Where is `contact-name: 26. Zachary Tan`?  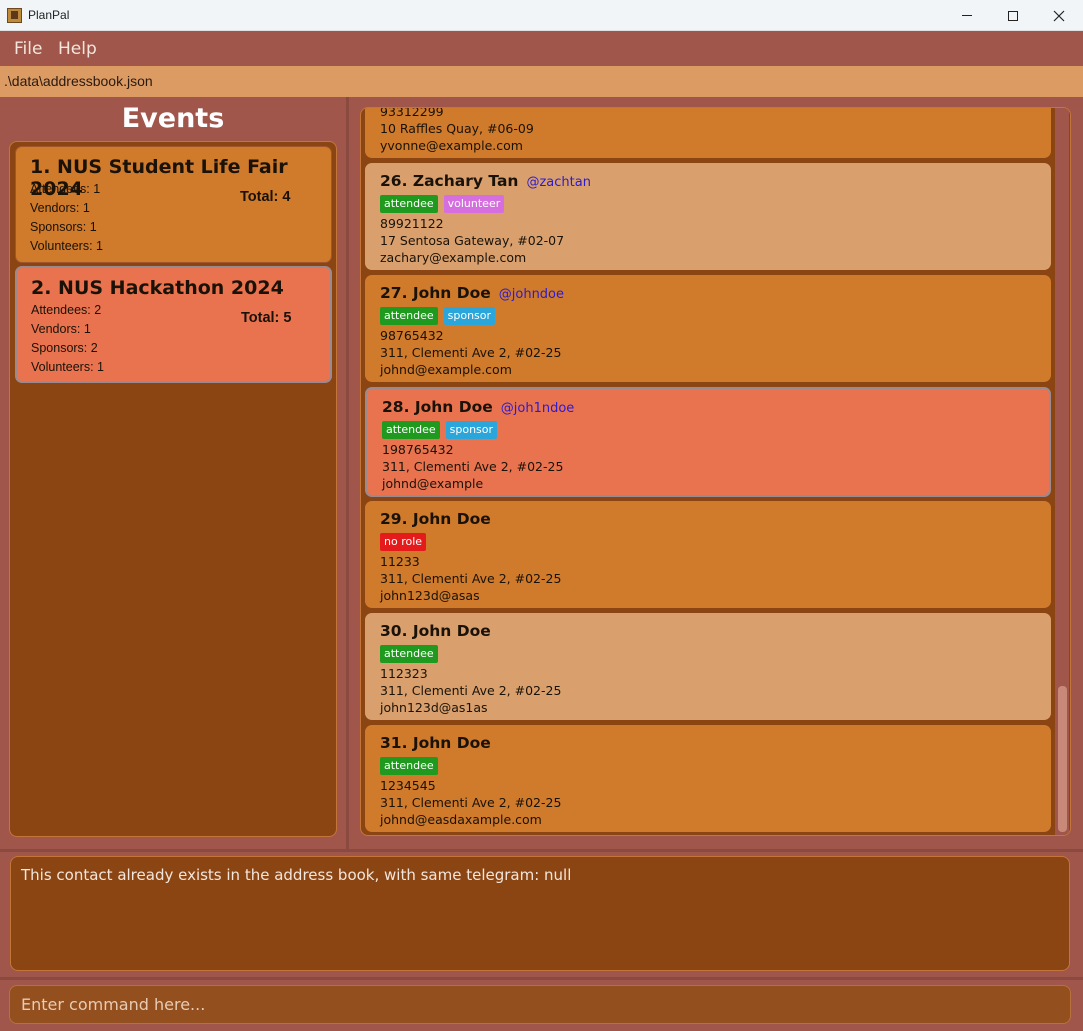 contact-name: 26. Zachary Tan is located at coordinates (449, 181).